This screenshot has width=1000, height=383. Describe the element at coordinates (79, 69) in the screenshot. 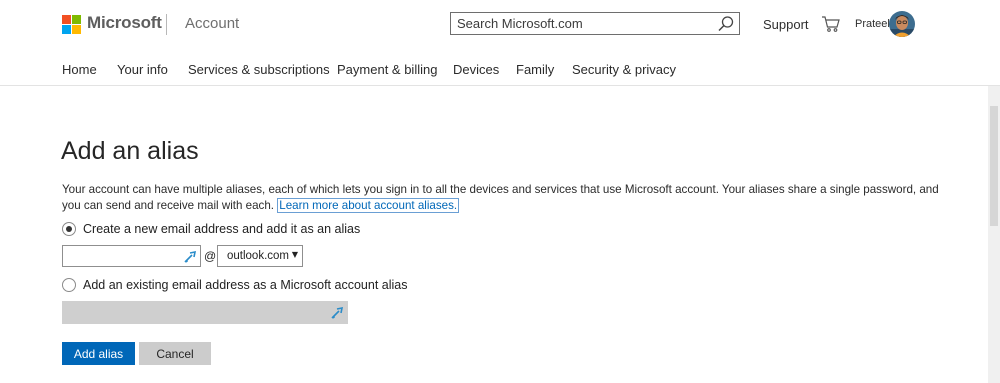

I see `nav-item-home: Home` at that location.